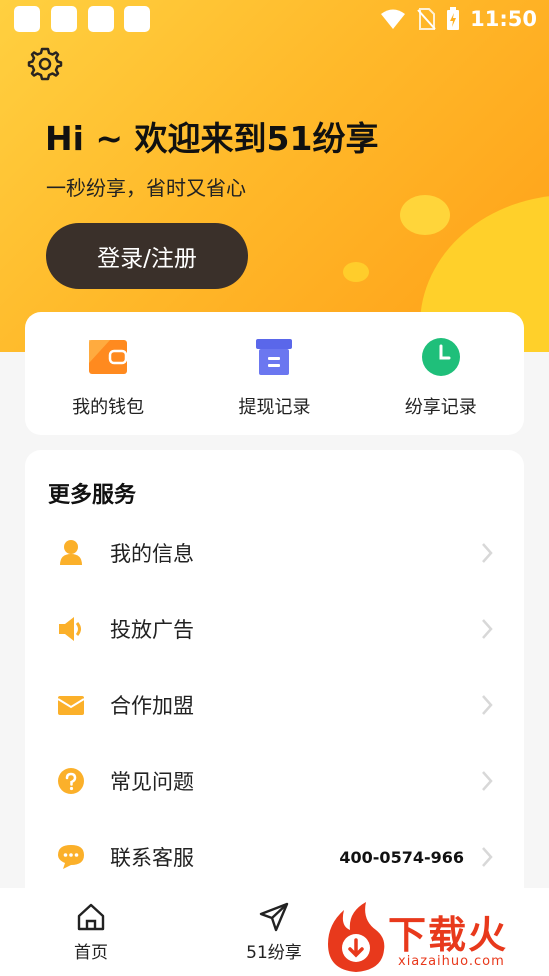 The width and height of the screenshot is (549, 976). I want to click on wifi-icon, so click(393, 19).